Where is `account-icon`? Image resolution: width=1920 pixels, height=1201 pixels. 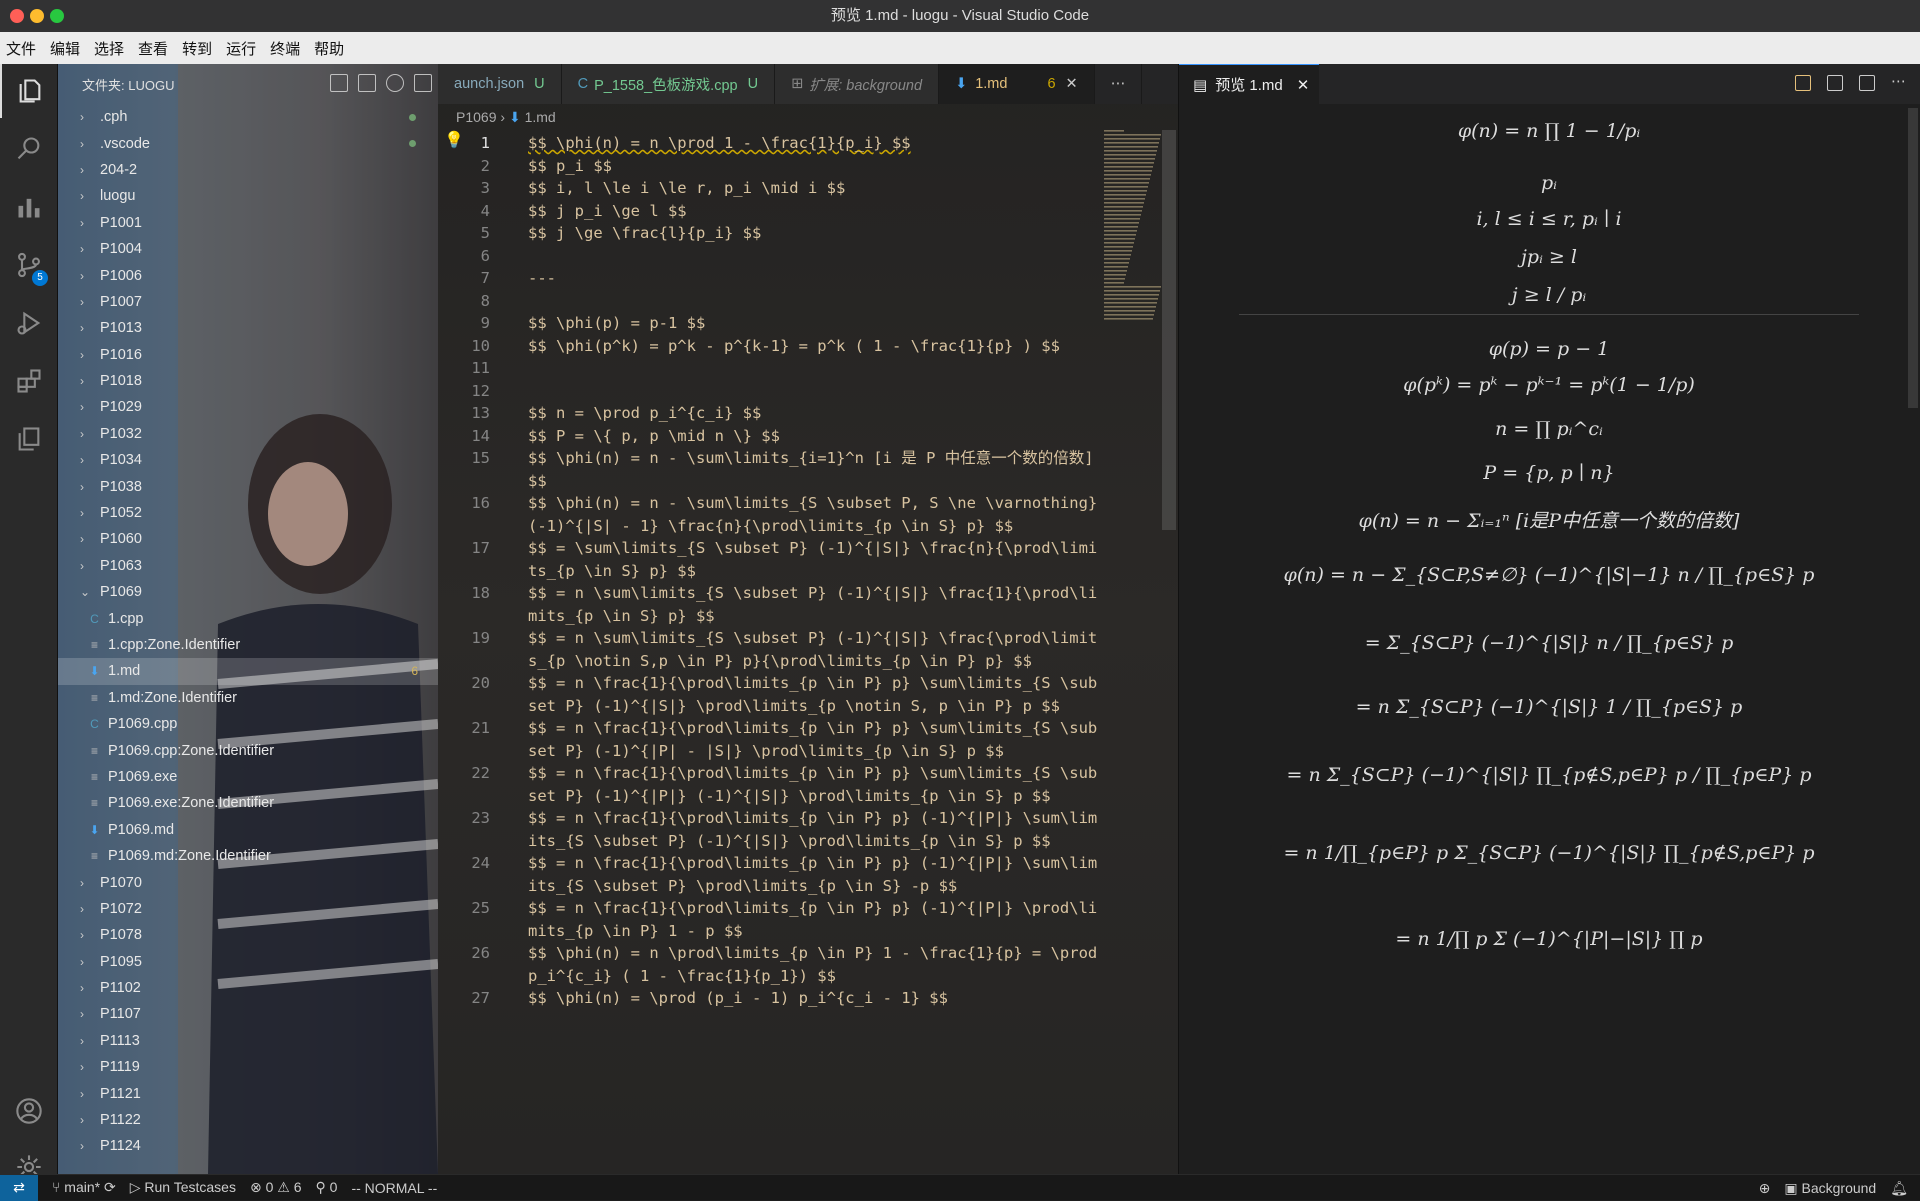 account-icon is located at coordinates (29, 1111).